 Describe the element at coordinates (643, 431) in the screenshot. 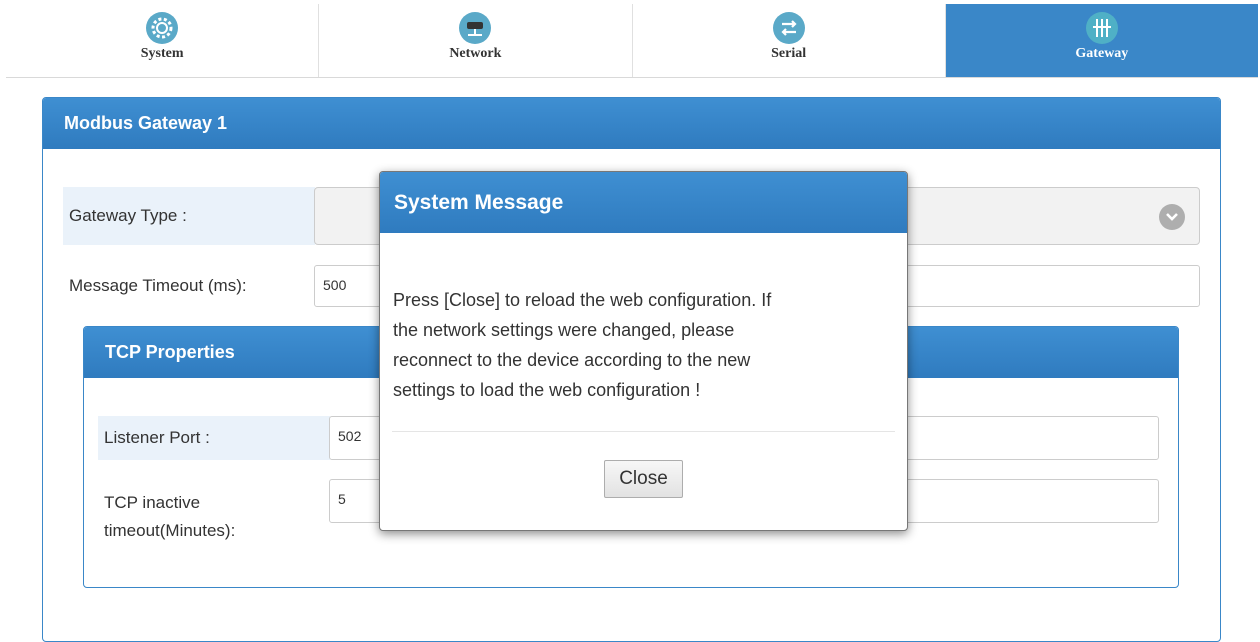

I see `dialog-divider` at that location.